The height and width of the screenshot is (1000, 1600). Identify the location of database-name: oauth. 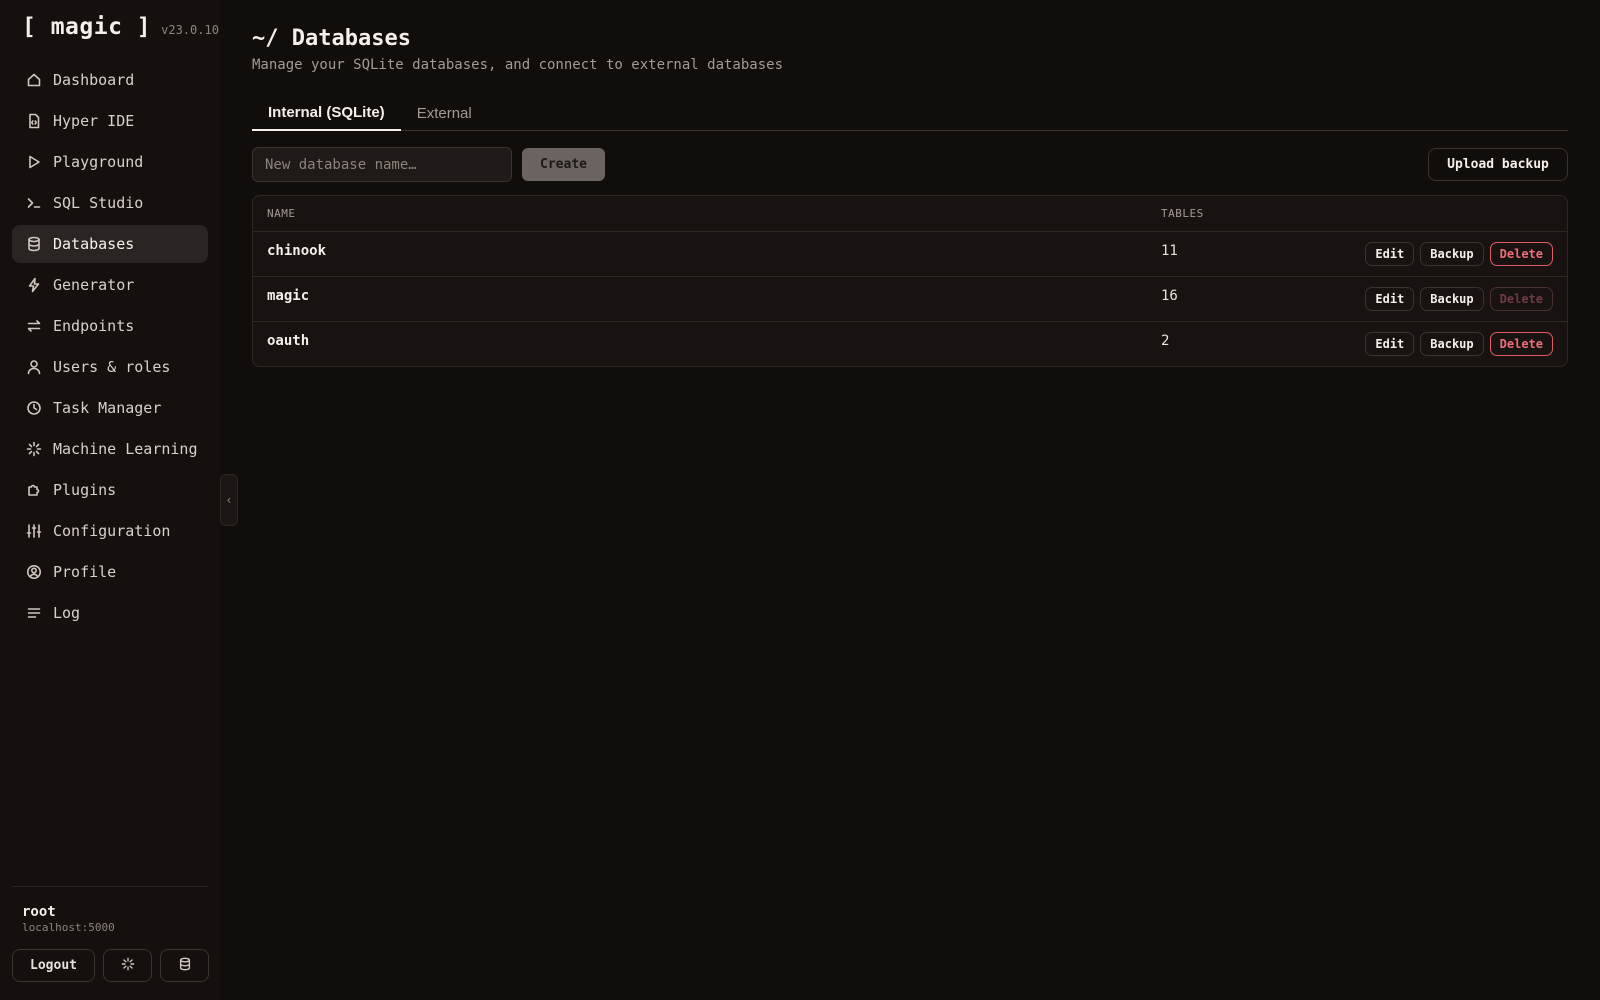
(288, 341).